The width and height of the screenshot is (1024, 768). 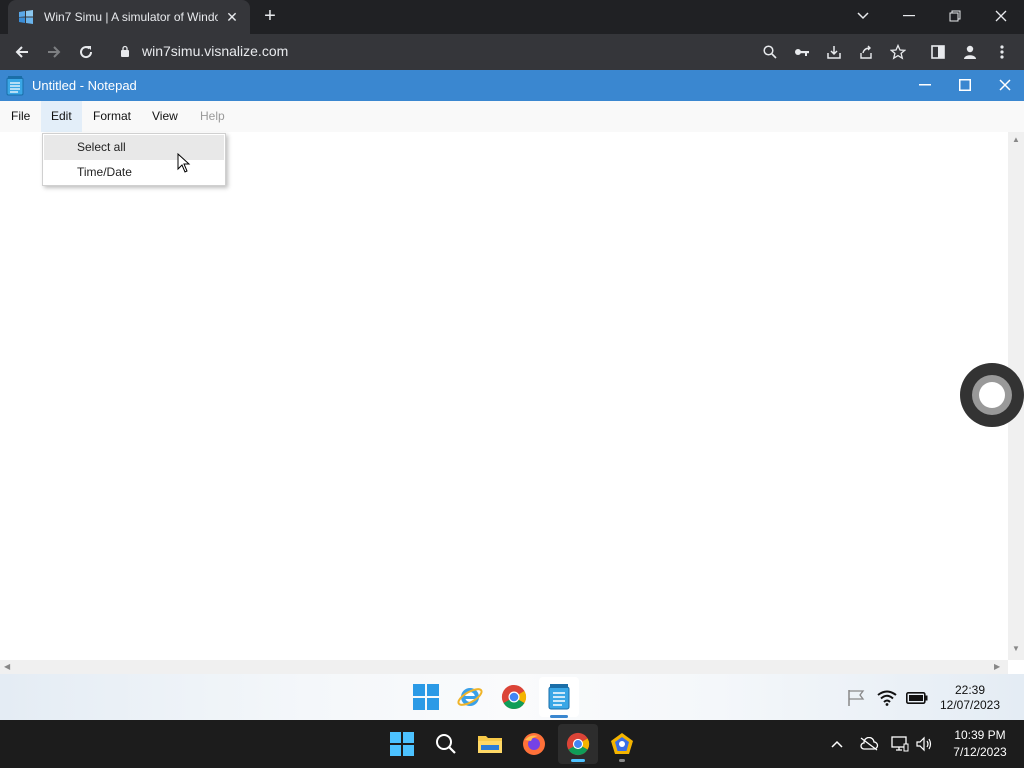 What do you see at coordinates (992, 395) in the screenshot?
I see `floating-button-core` at bounding box center [992, 395].